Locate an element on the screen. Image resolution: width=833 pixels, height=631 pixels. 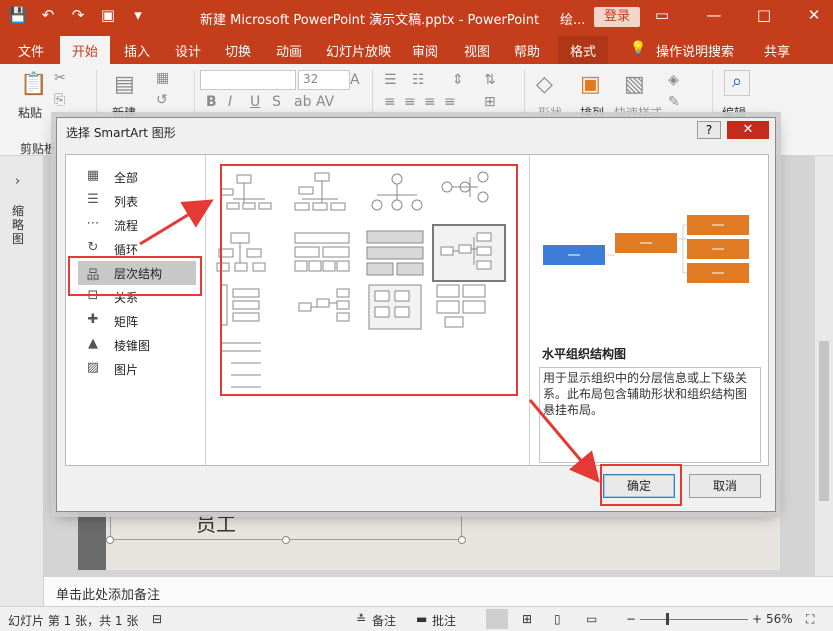
category-list-item: ☰ 列表 is located at coordinates (137, 201).